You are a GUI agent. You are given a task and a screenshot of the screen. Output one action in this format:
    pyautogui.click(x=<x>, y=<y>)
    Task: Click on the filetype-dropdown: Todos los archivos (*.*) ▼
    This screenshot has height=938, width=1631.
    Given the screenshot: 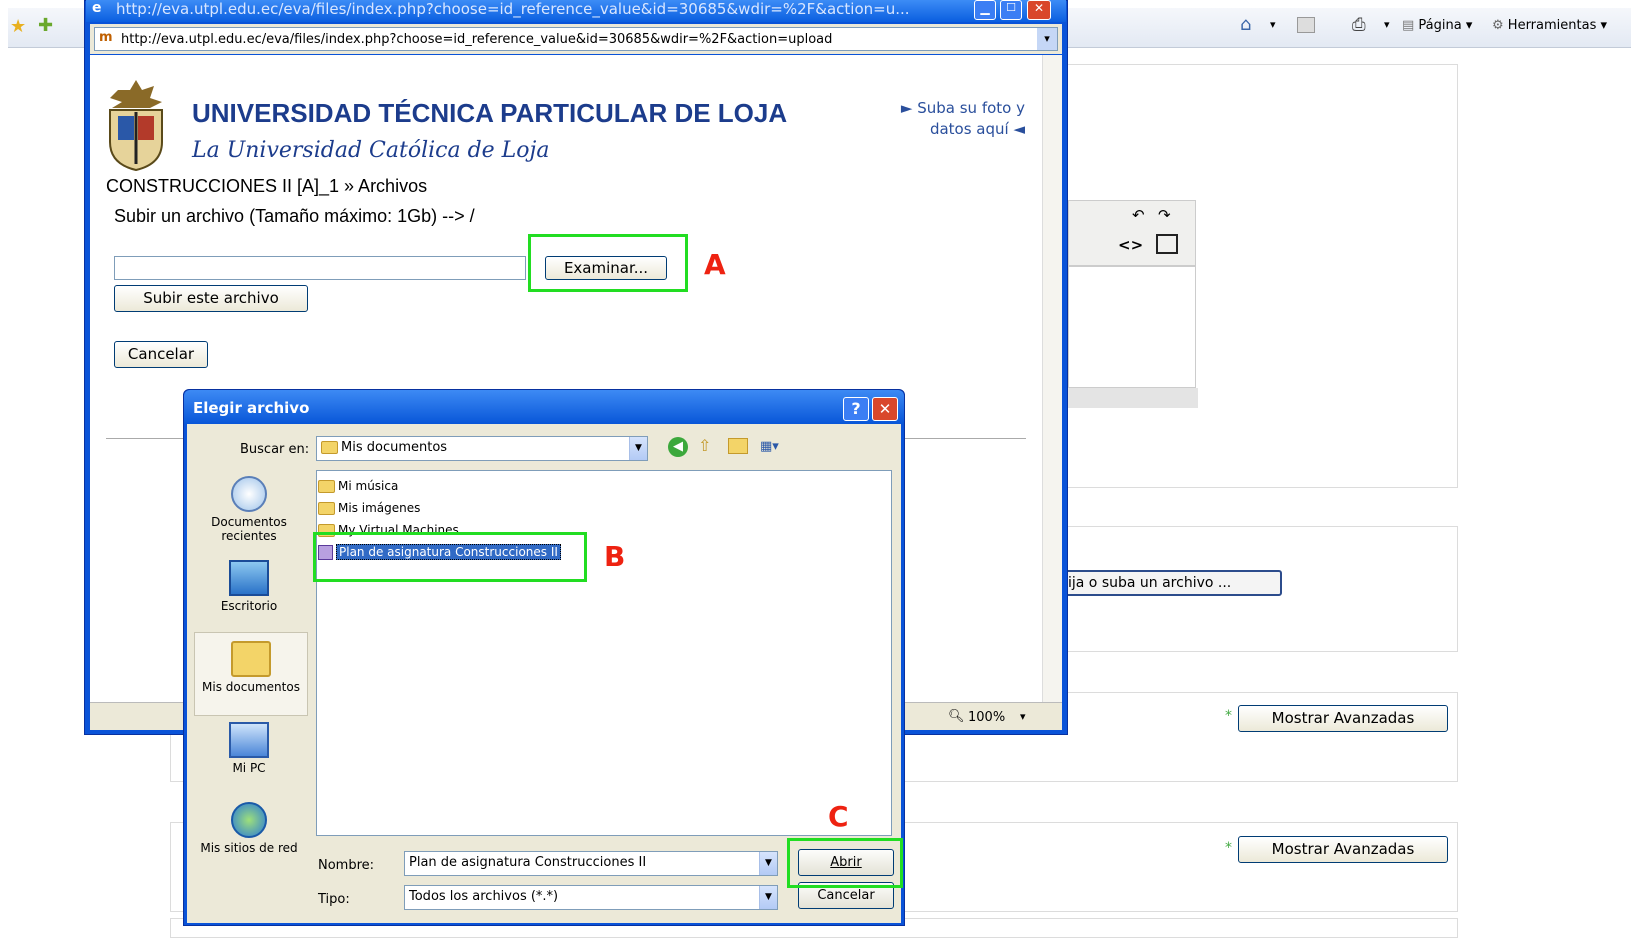 What is the action you would take?
    pyautogui.click(x=591, y=897)
    